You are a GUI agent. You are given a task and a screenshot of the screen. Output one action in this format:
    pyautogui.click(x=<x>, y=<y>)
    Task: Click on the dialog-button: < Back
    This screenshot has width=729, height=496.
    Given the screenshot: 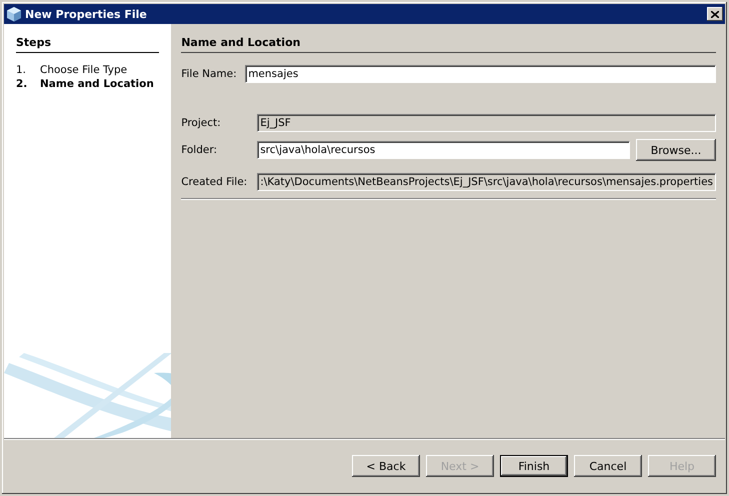 What is the action you would take?
    pyautogui.click(x=386, y=466)
    